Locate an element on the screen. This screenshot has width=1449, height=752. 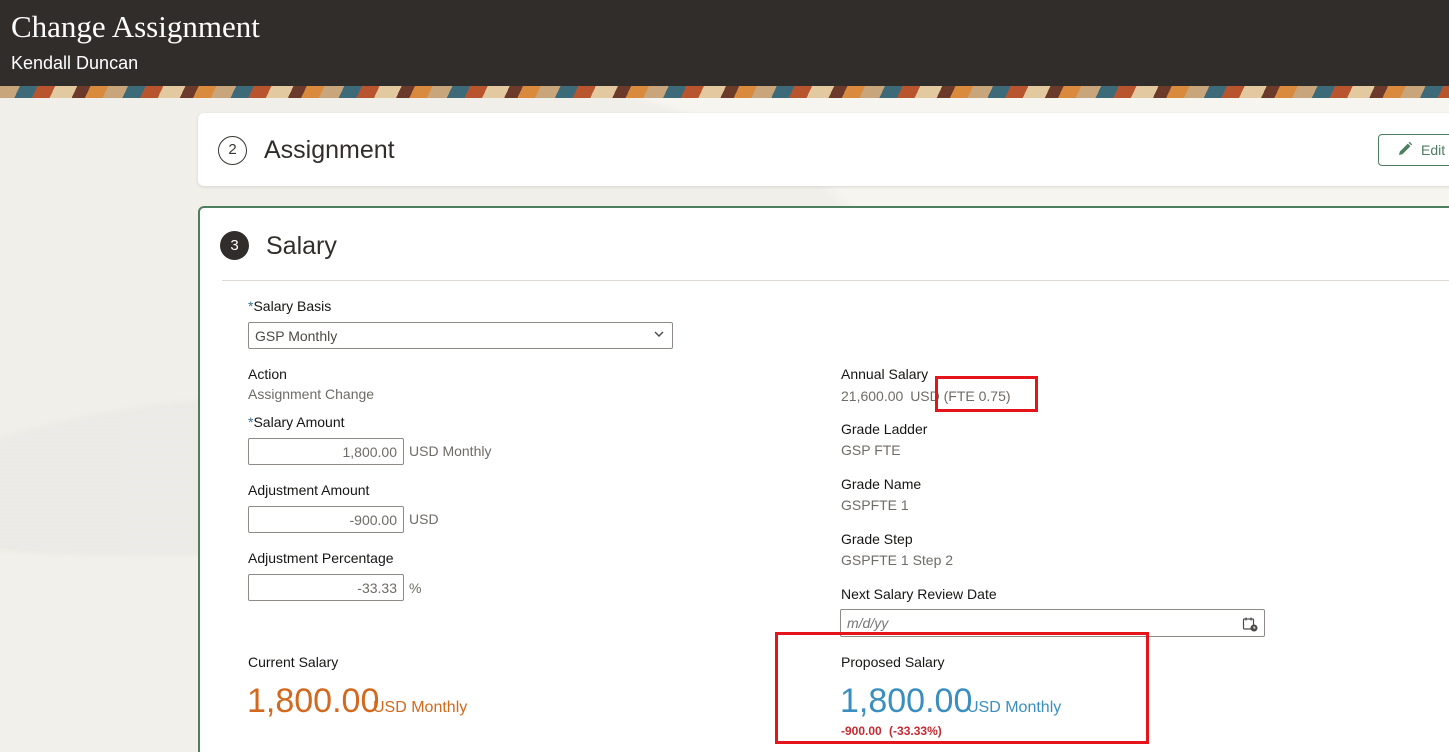
grade-name-value: GSPFTE 1 is located at coordinates (875, 505).